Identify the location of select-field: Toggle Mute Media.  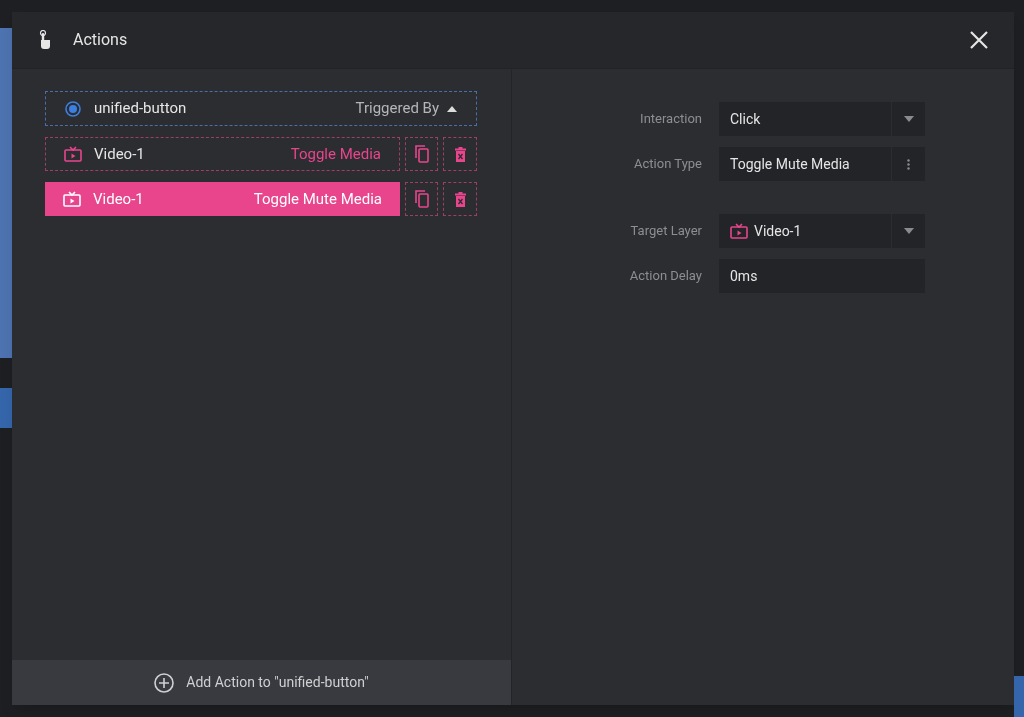
(822, 164).